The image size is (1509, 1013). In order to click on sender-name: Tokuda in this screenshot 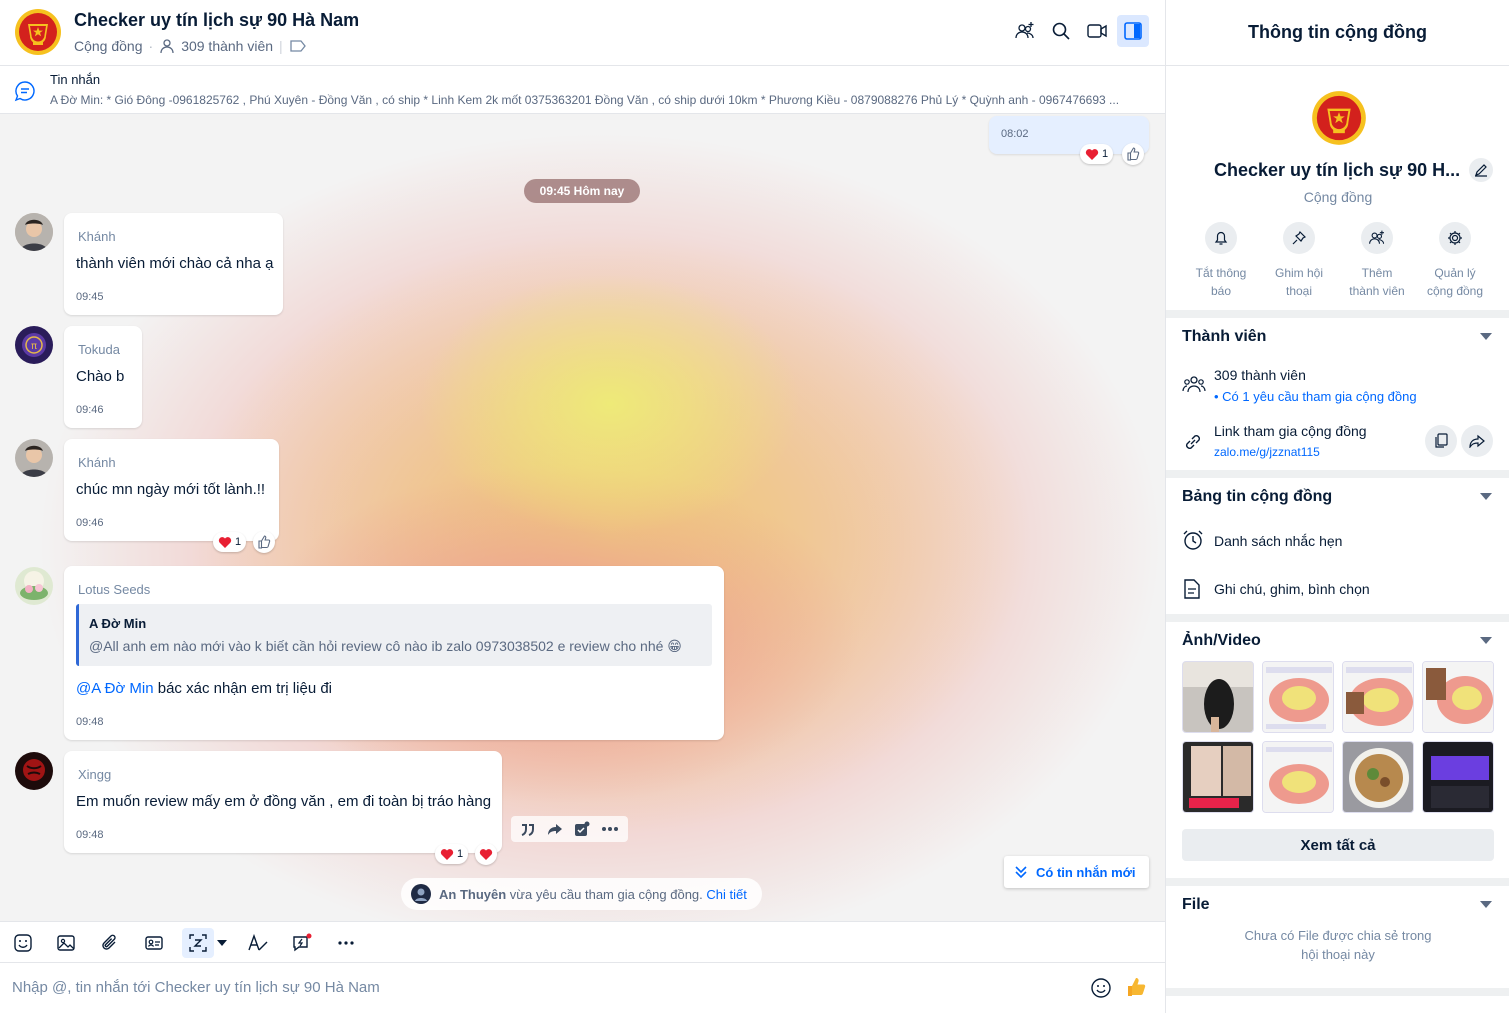, I will do `click(99, 349)`.